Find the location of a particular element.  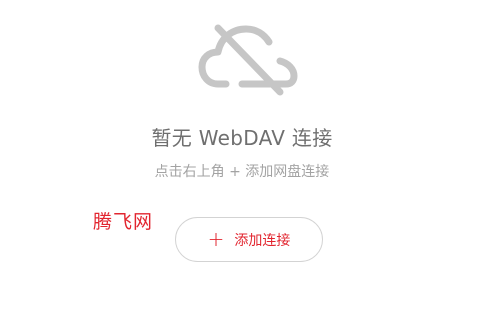

watermark-text: 腾飞网 is located at coordinates (123, 222).